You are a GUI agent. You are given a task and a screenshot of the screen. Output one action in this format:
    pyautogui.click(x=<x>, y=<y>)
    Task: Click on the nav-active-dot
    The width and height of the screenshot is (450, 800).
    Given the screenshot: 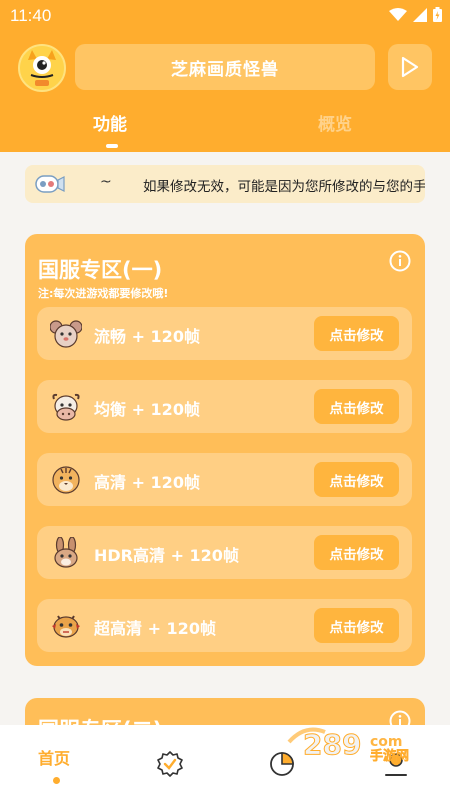 What is the action you would take?
    pyautogui.click(x=56, y=780)
    